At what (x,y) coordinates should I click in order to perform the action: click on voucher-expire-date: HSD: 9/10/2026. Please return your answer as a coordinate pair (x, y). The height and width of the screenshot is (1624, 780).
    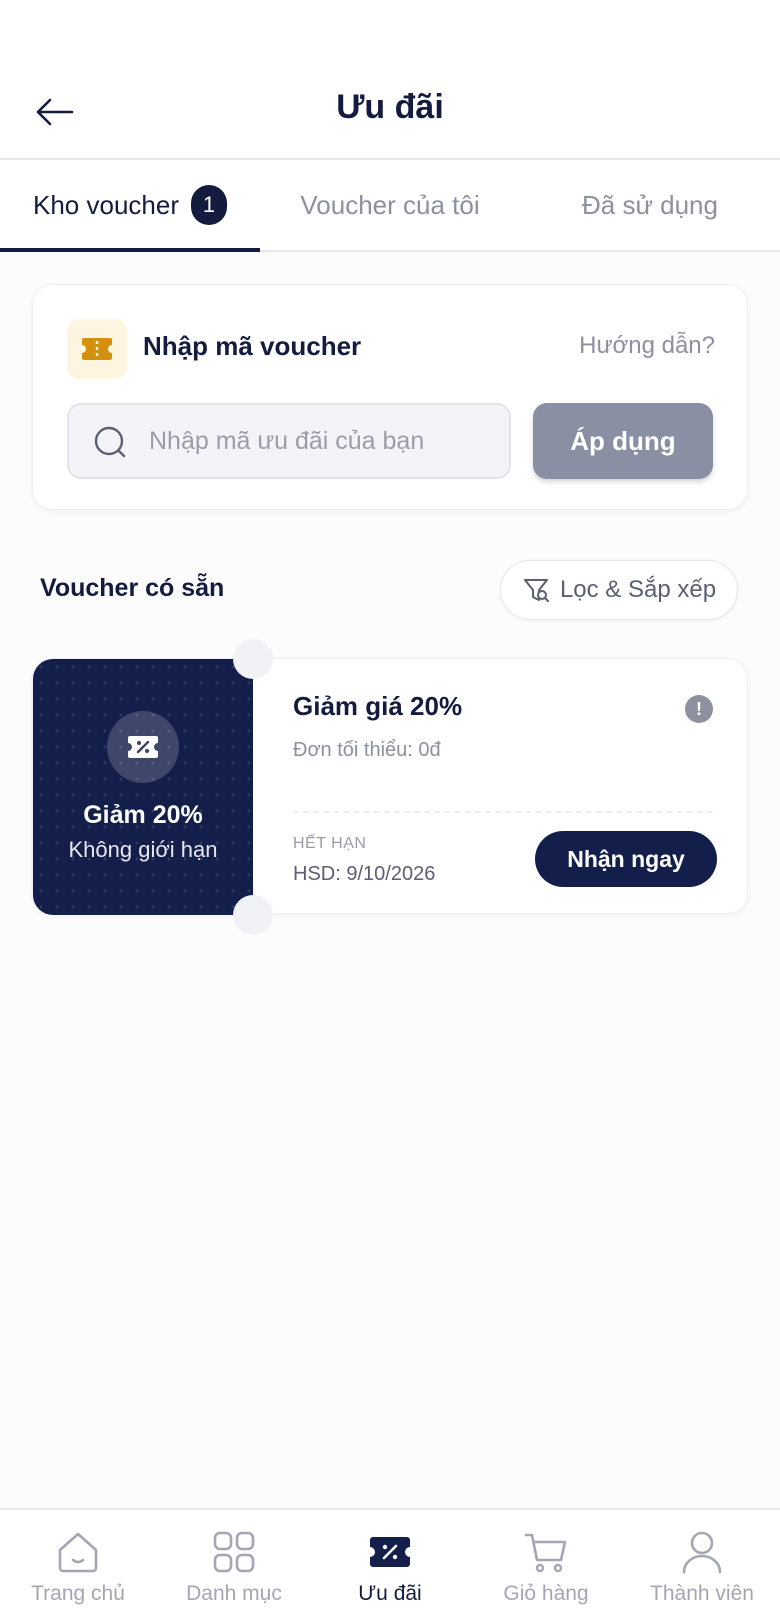
    Looking at the image, I should click on (364, 874).